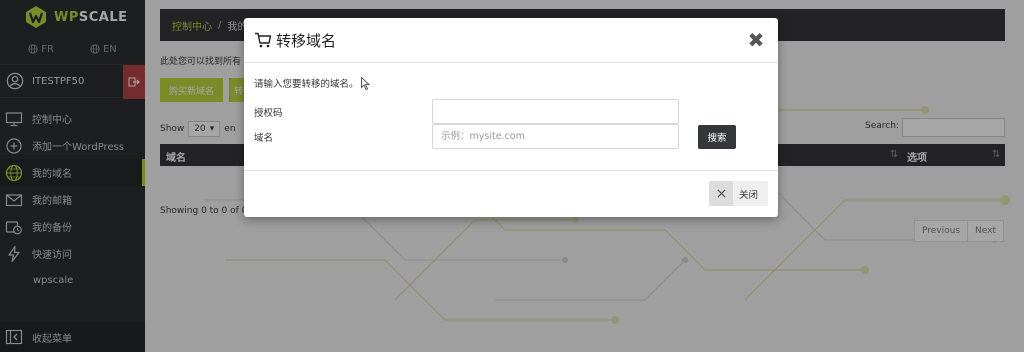  What do you see at coordinates (306, 40) in the screenshot?
I see `modal-title: 转移域名` at bounding box center [306, 40].